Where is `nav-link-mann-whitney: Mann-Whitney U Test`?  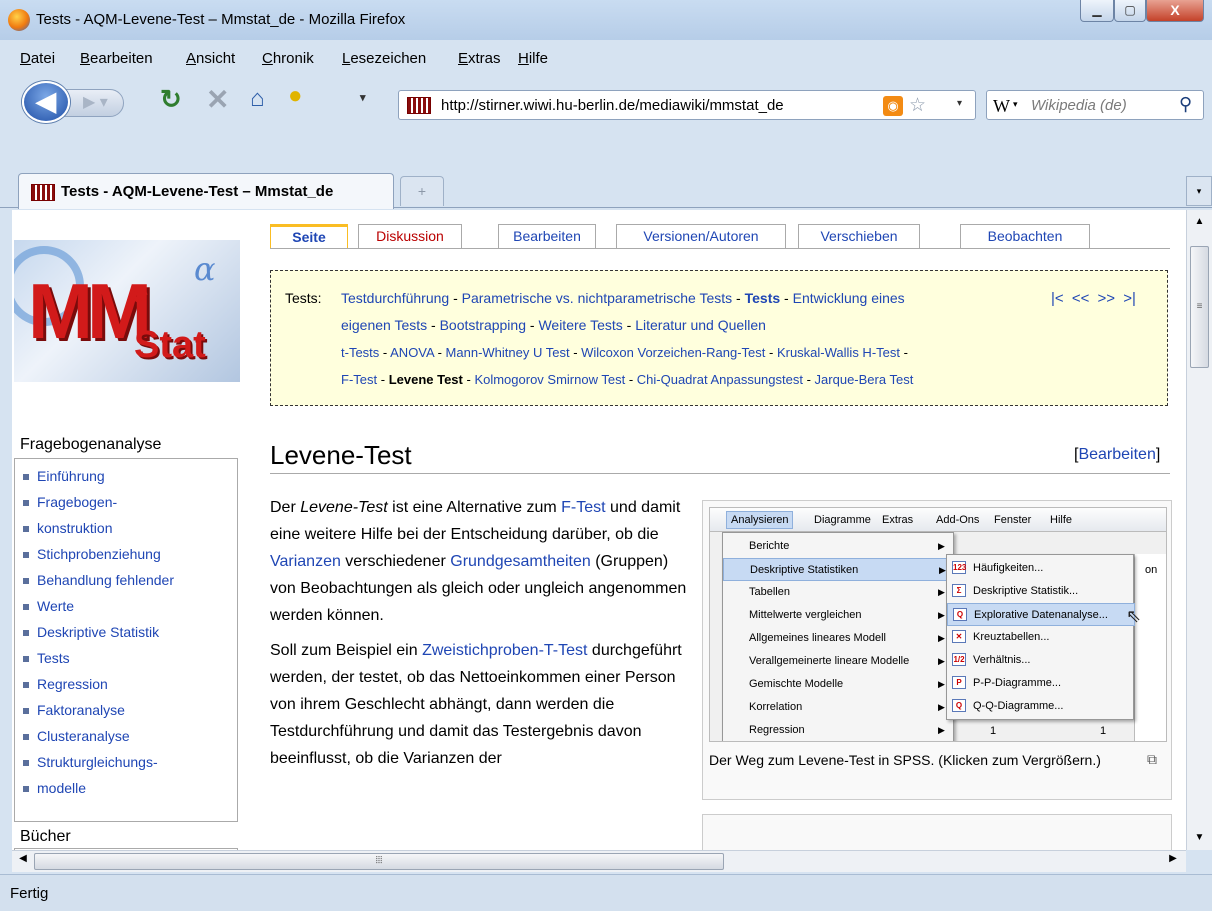 nav-link-mann-whitney: Mann-Whitney U Test is located at coordinates (508, 352).